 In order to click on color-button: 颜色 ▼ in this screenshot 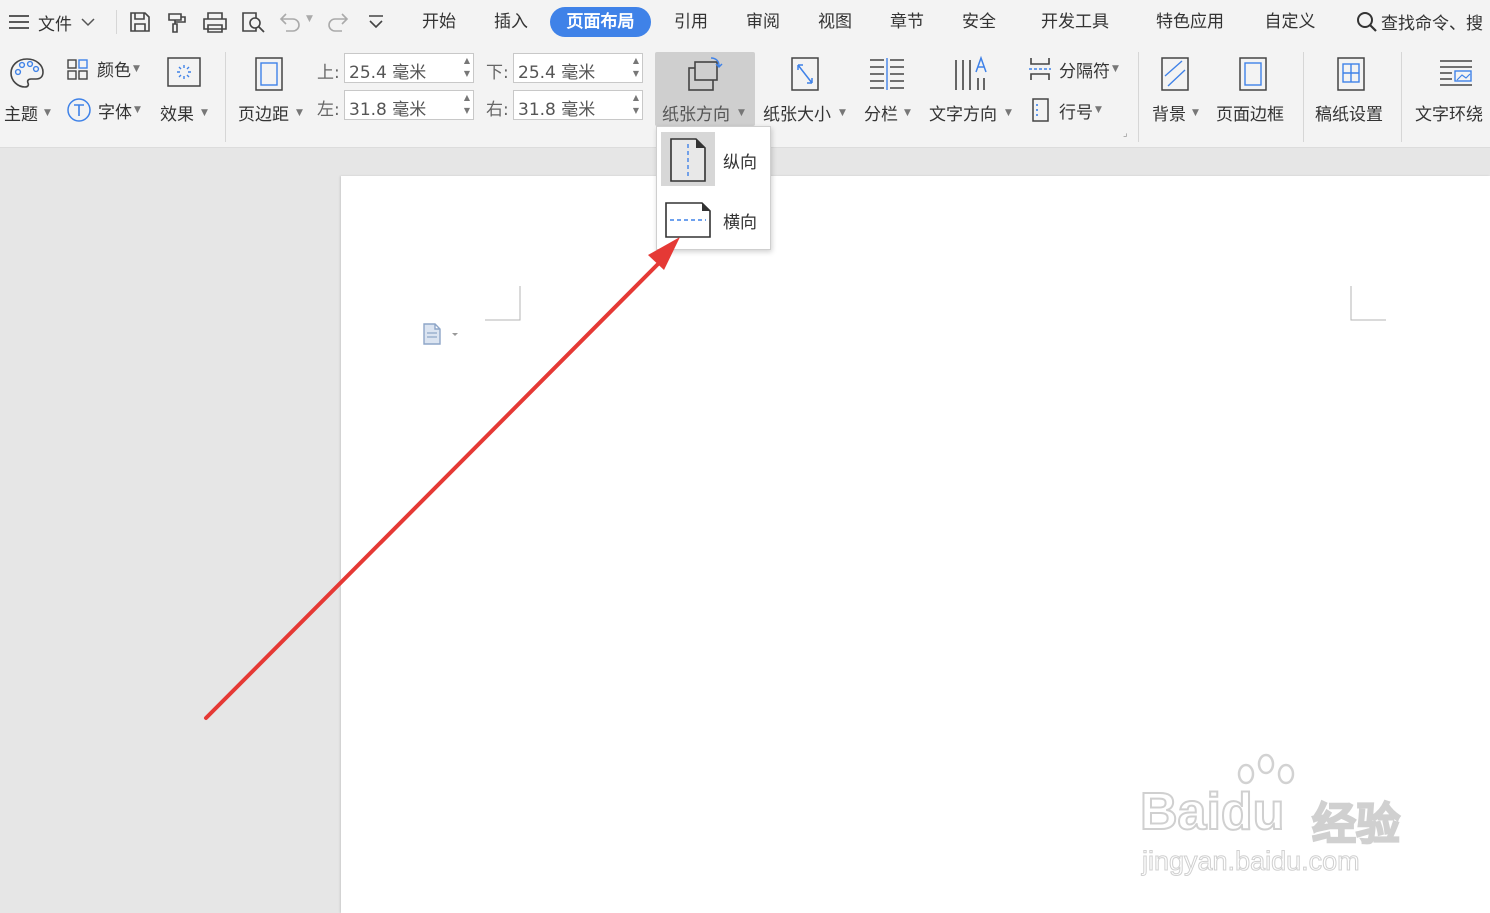, I will do `click(103, 68)`.